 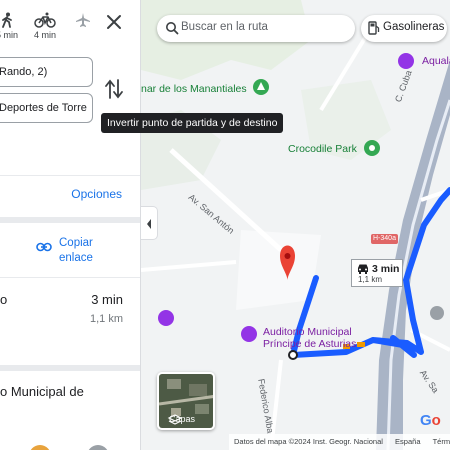 I want to click on swap-tooltip: Invertir punto de partida y de destino, so click(x=192, y=123).